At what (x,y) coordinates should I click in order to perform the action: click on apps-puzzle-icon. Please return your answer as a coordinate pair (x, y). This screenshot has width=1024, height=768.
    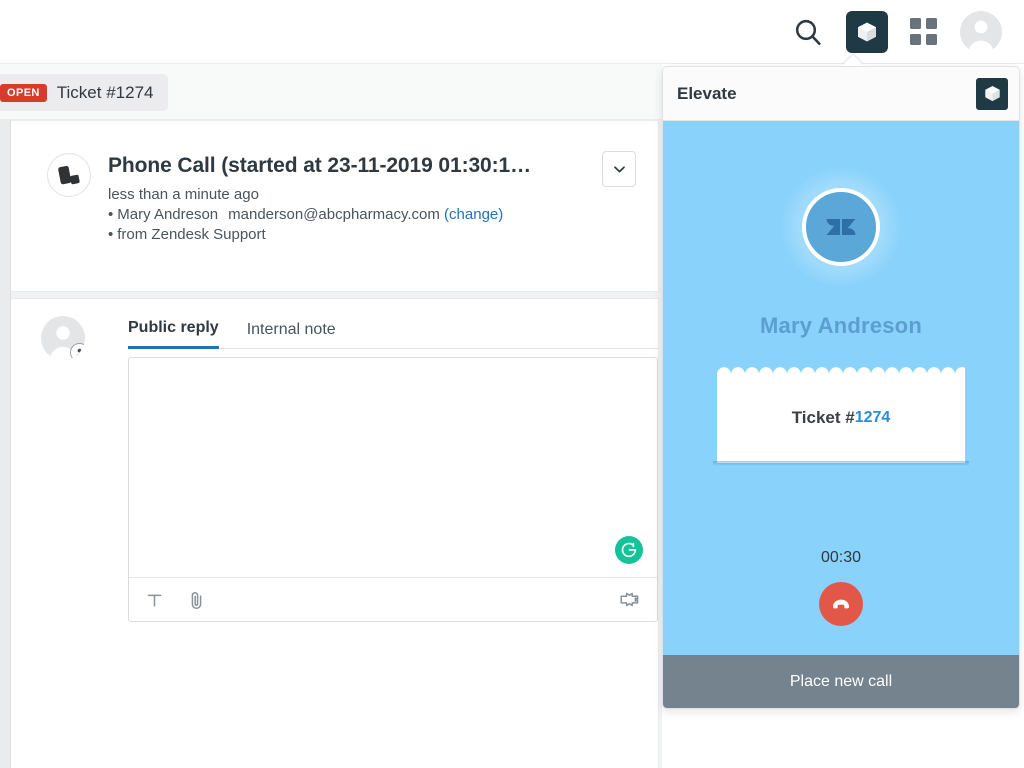
    Looking at the image, I should click on (629, 600).